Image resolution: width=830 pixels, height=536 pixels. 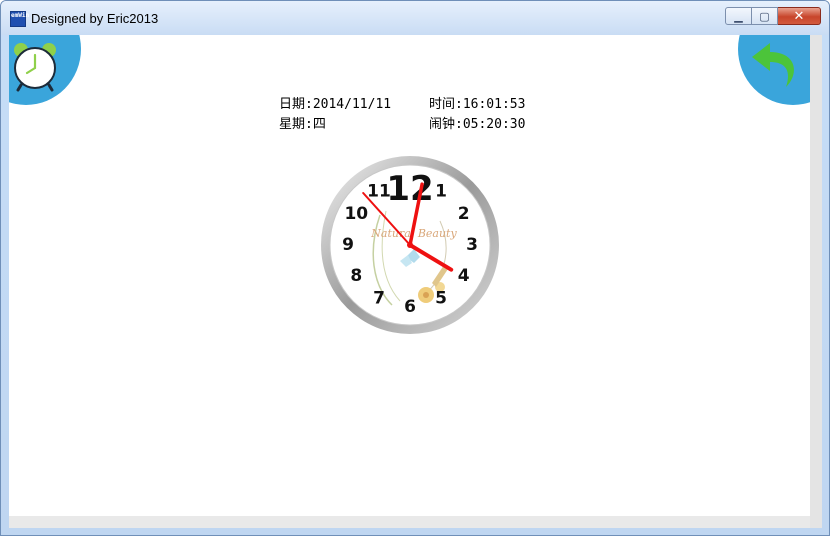 I want to click on clock-number-3: 3, so click(x=472, y=245).